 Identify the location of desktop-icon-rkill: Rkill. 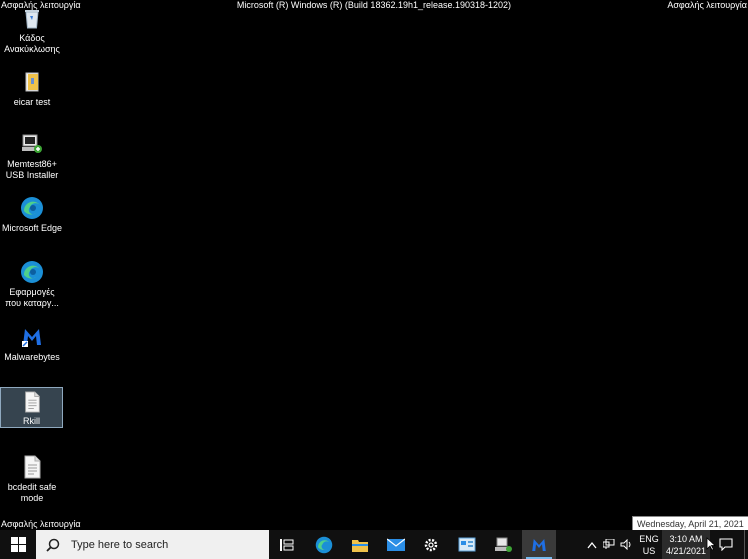
(31, 407).